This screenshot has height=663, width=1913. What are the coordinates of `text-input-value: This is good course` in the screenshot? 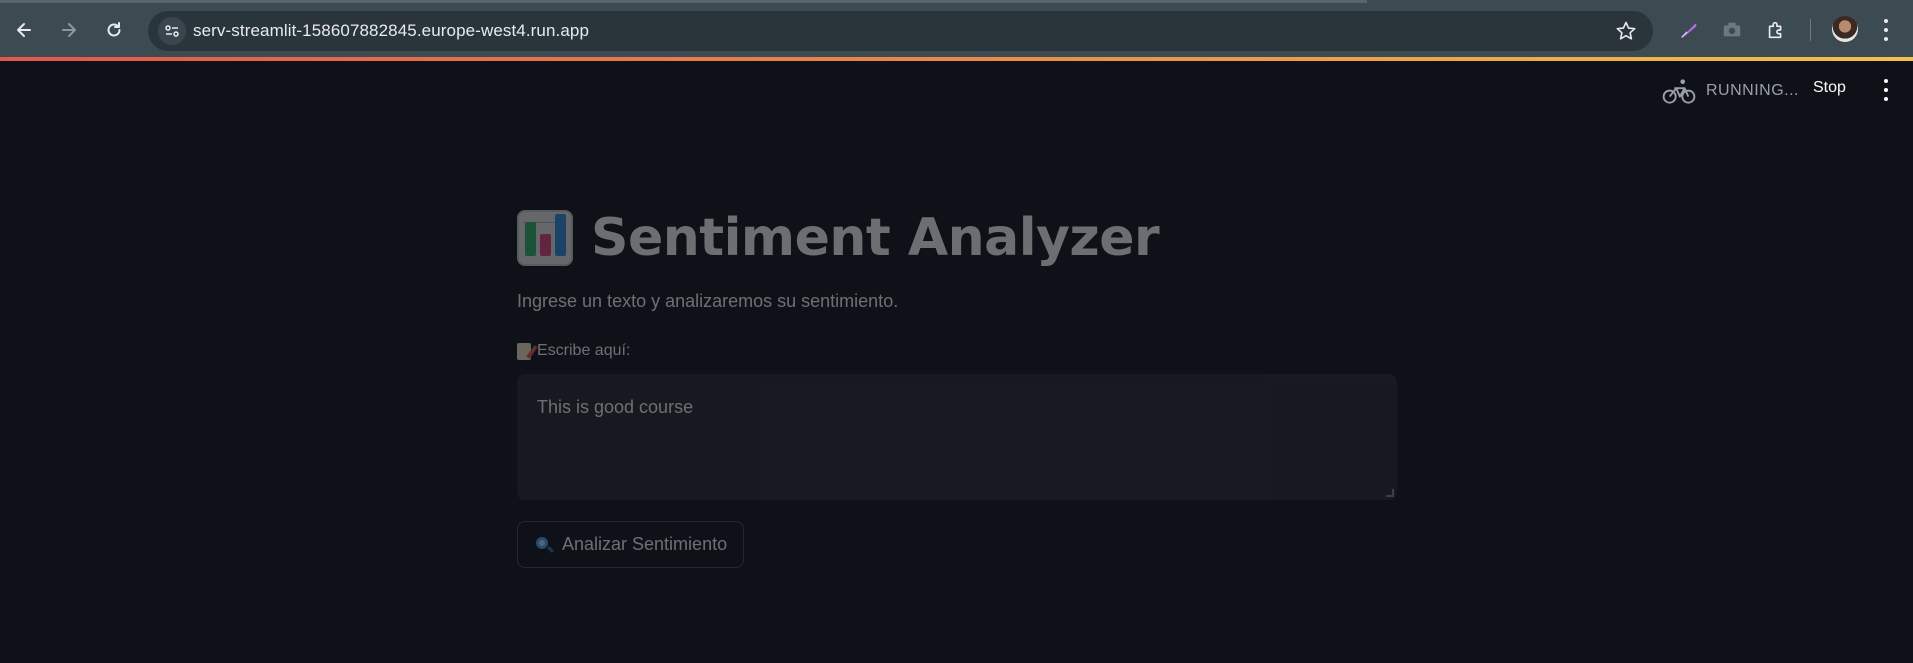 It's located at (615, 407).